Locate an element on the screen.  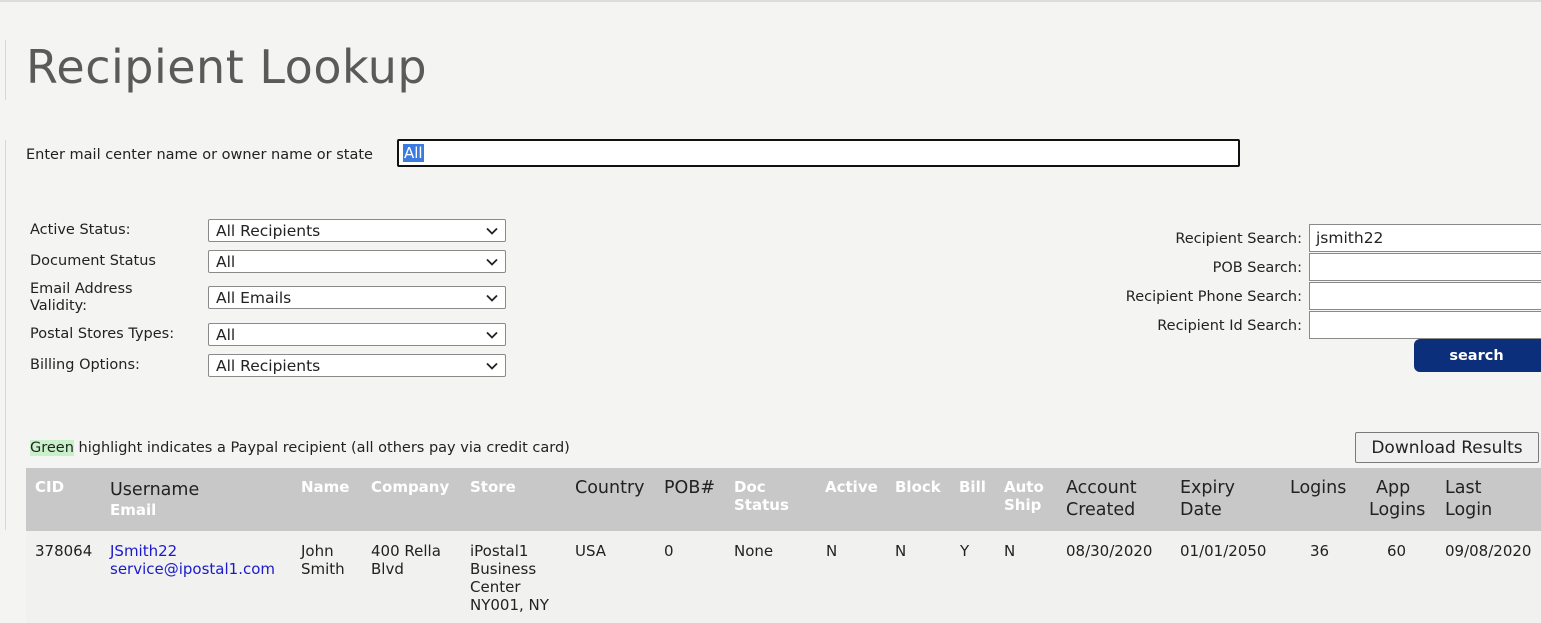
header-pob: POB# is located at coordinates (689, 488).